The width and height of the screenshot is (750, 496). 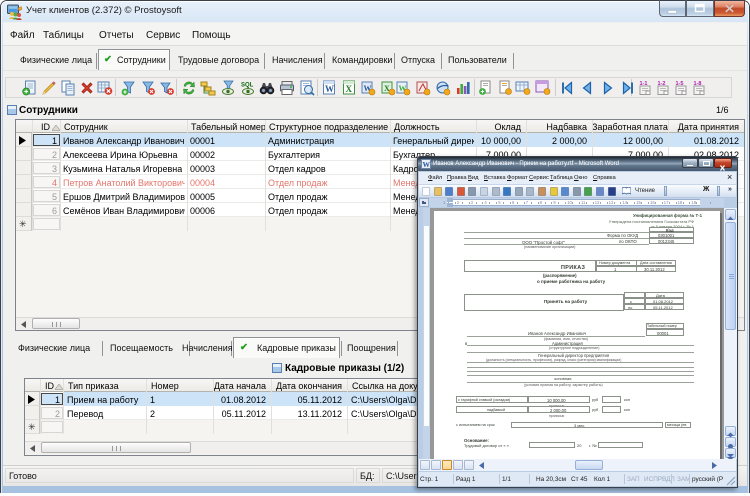 I want to click on svg-text: 1-2, so click(x=662, y=84).